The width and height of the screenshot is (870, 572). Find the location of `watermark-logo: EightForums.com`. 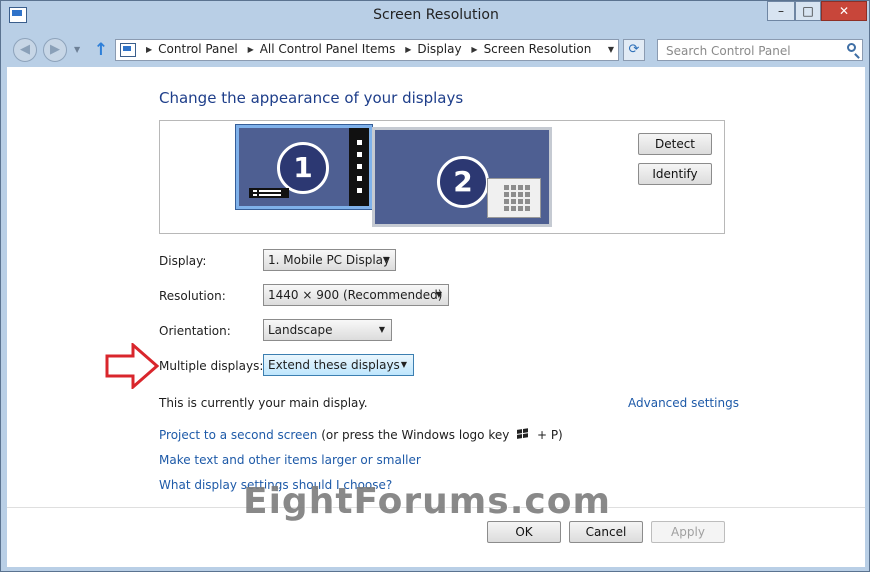

watermark-logo: EightForums.com is located at coordinates (427, 501).